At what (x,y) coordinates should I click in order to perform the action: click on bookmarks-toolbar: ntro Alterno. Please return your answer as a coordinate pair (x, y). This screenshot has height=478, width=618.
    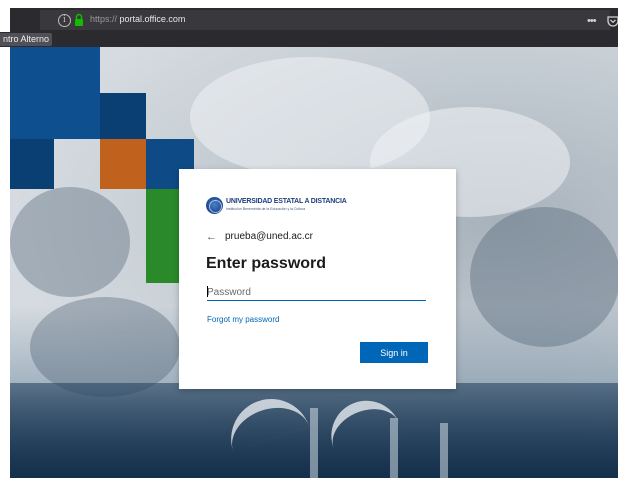
    Looking at the image, I should click on (309, 39).